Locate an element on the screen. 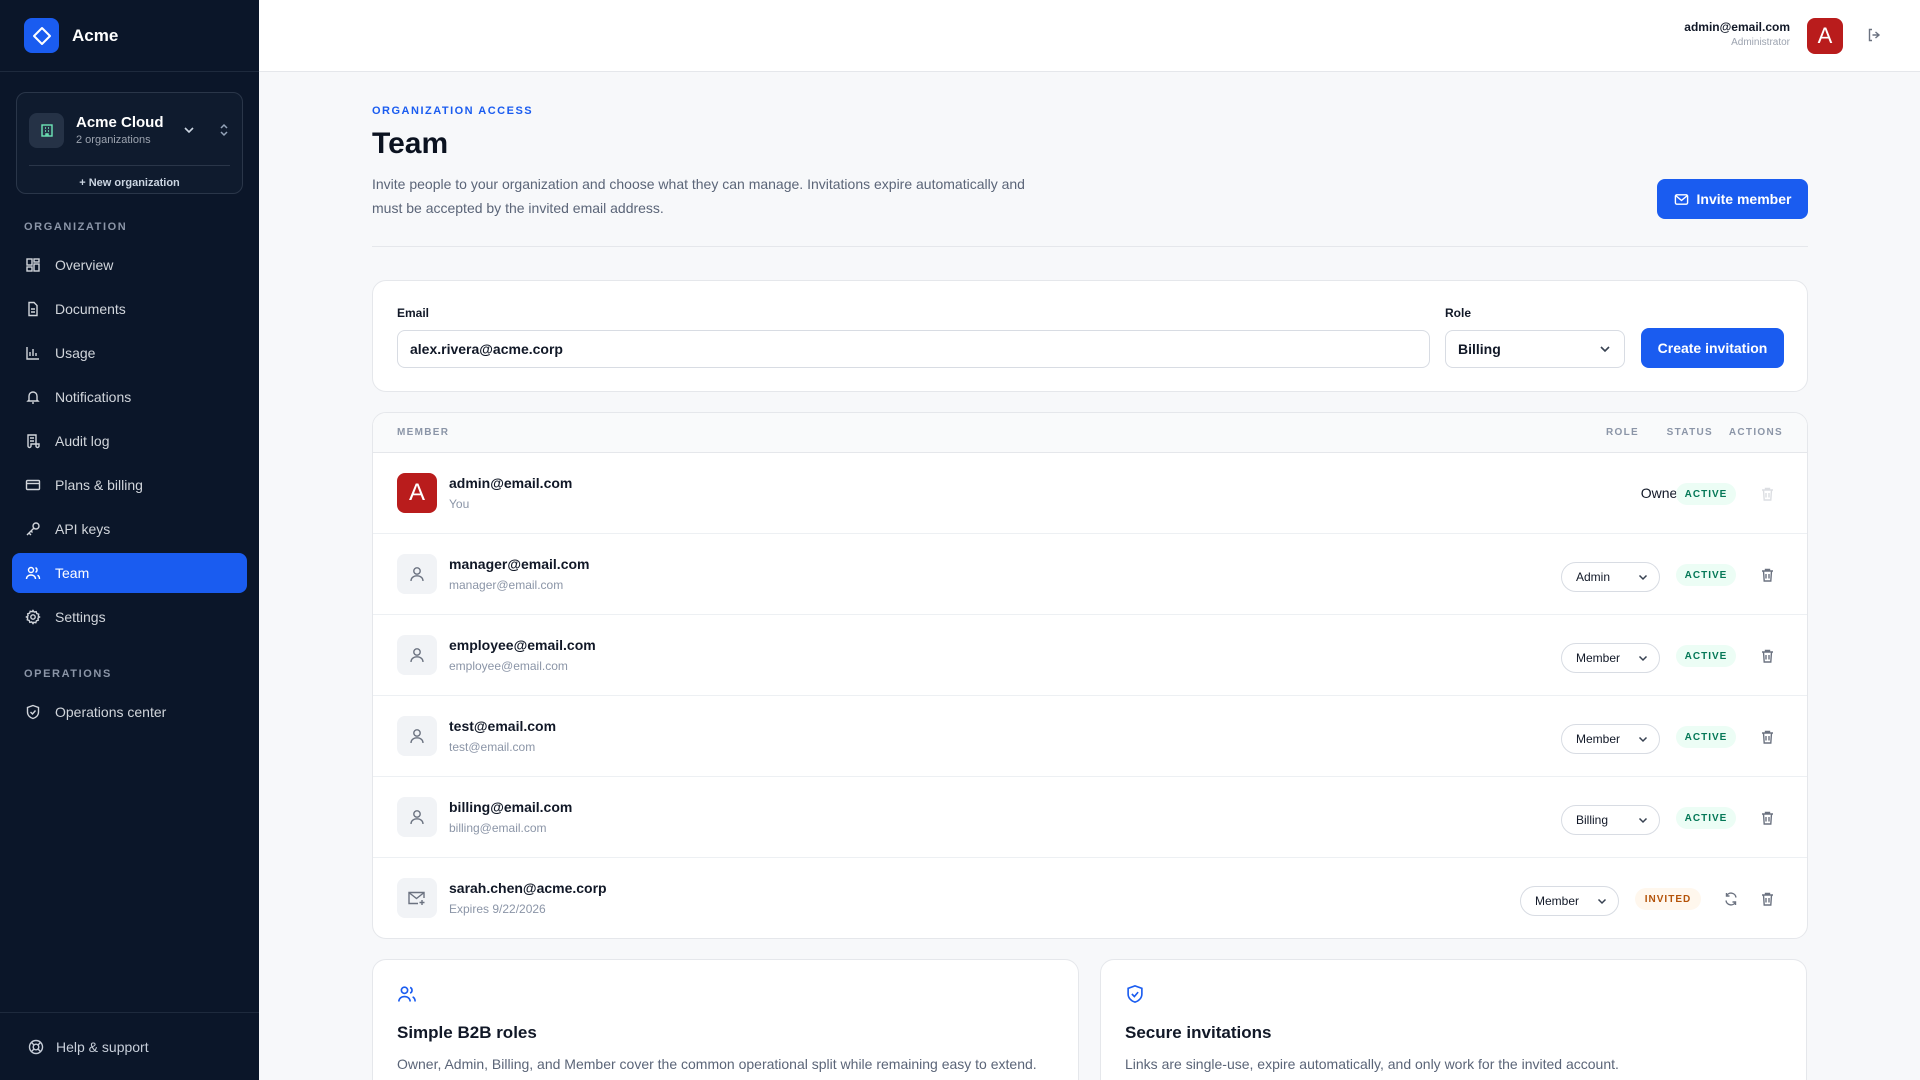 This screenshot has height=1080, width=1920. sidebar-item-label: Documents is located at coordinates (90, 309).